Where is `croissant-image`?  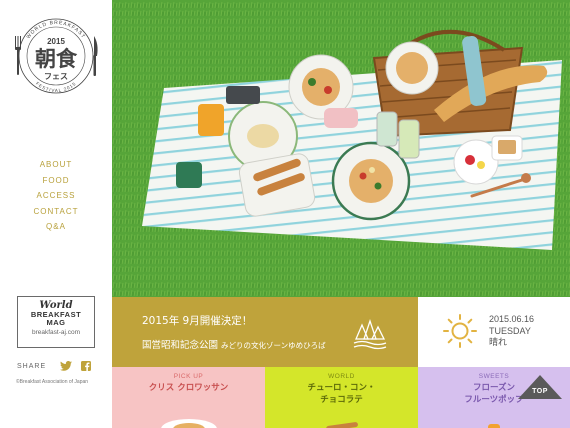
croissant-image is located at coordinates (189, 419).